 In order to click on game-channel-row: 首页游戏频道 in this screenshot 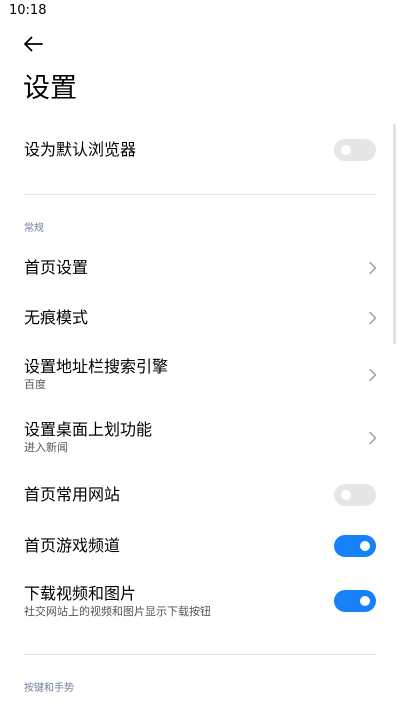, I will do `click(200, 546)`.